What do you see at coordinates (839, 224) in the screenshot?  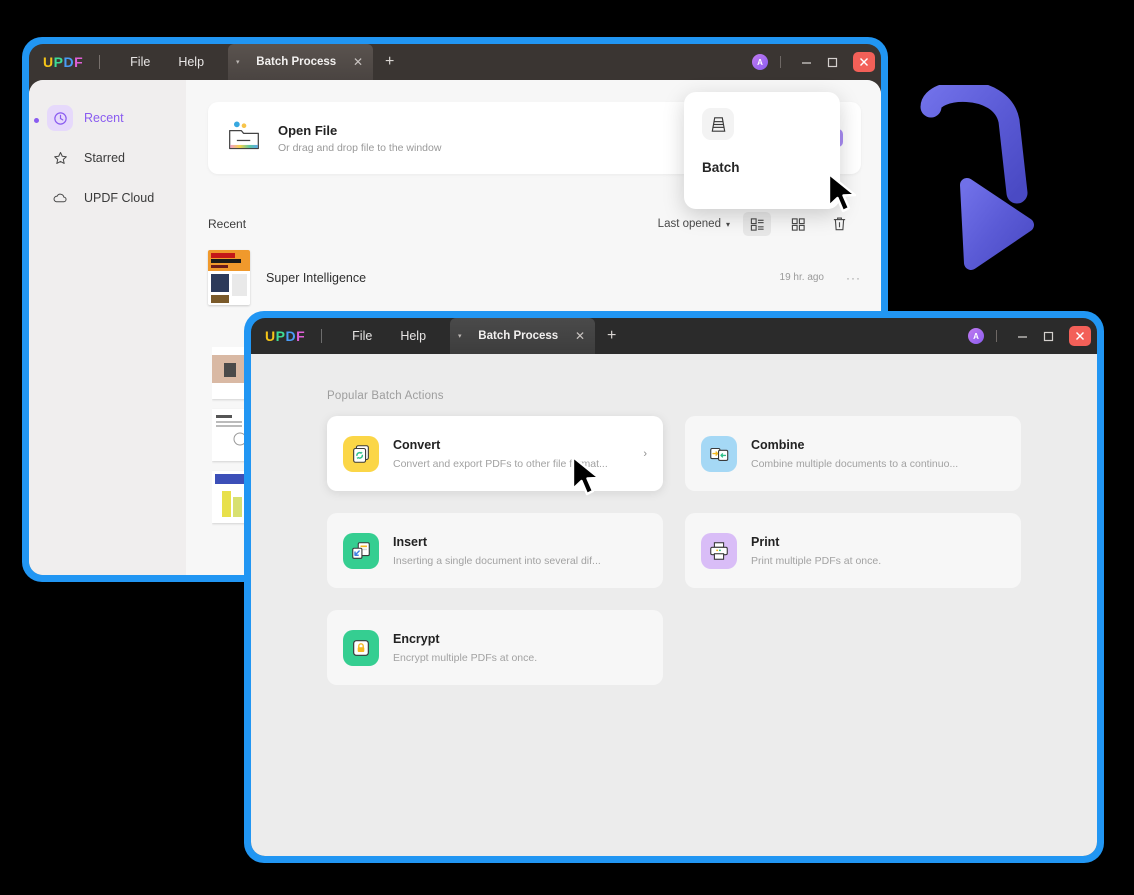 I see `trash-icon` at bounding box center [839, 224].